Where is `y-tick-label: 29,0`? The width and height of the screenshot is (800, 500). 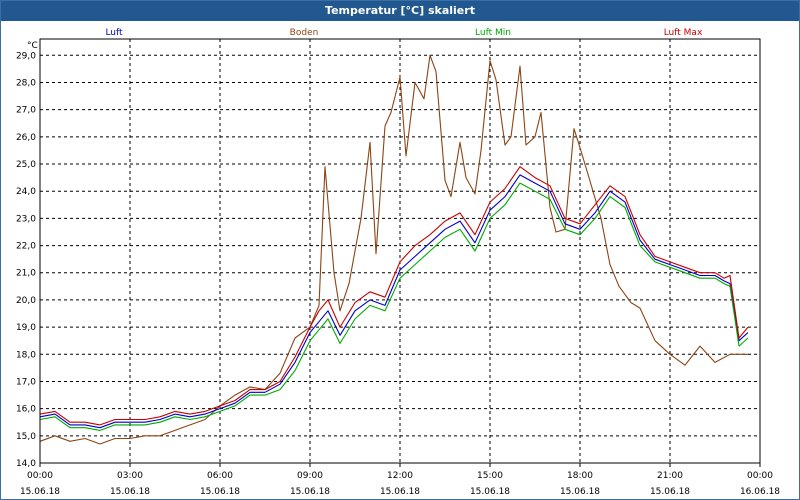 y-tick-label: 29,0 is located at coordinates (26, 56).